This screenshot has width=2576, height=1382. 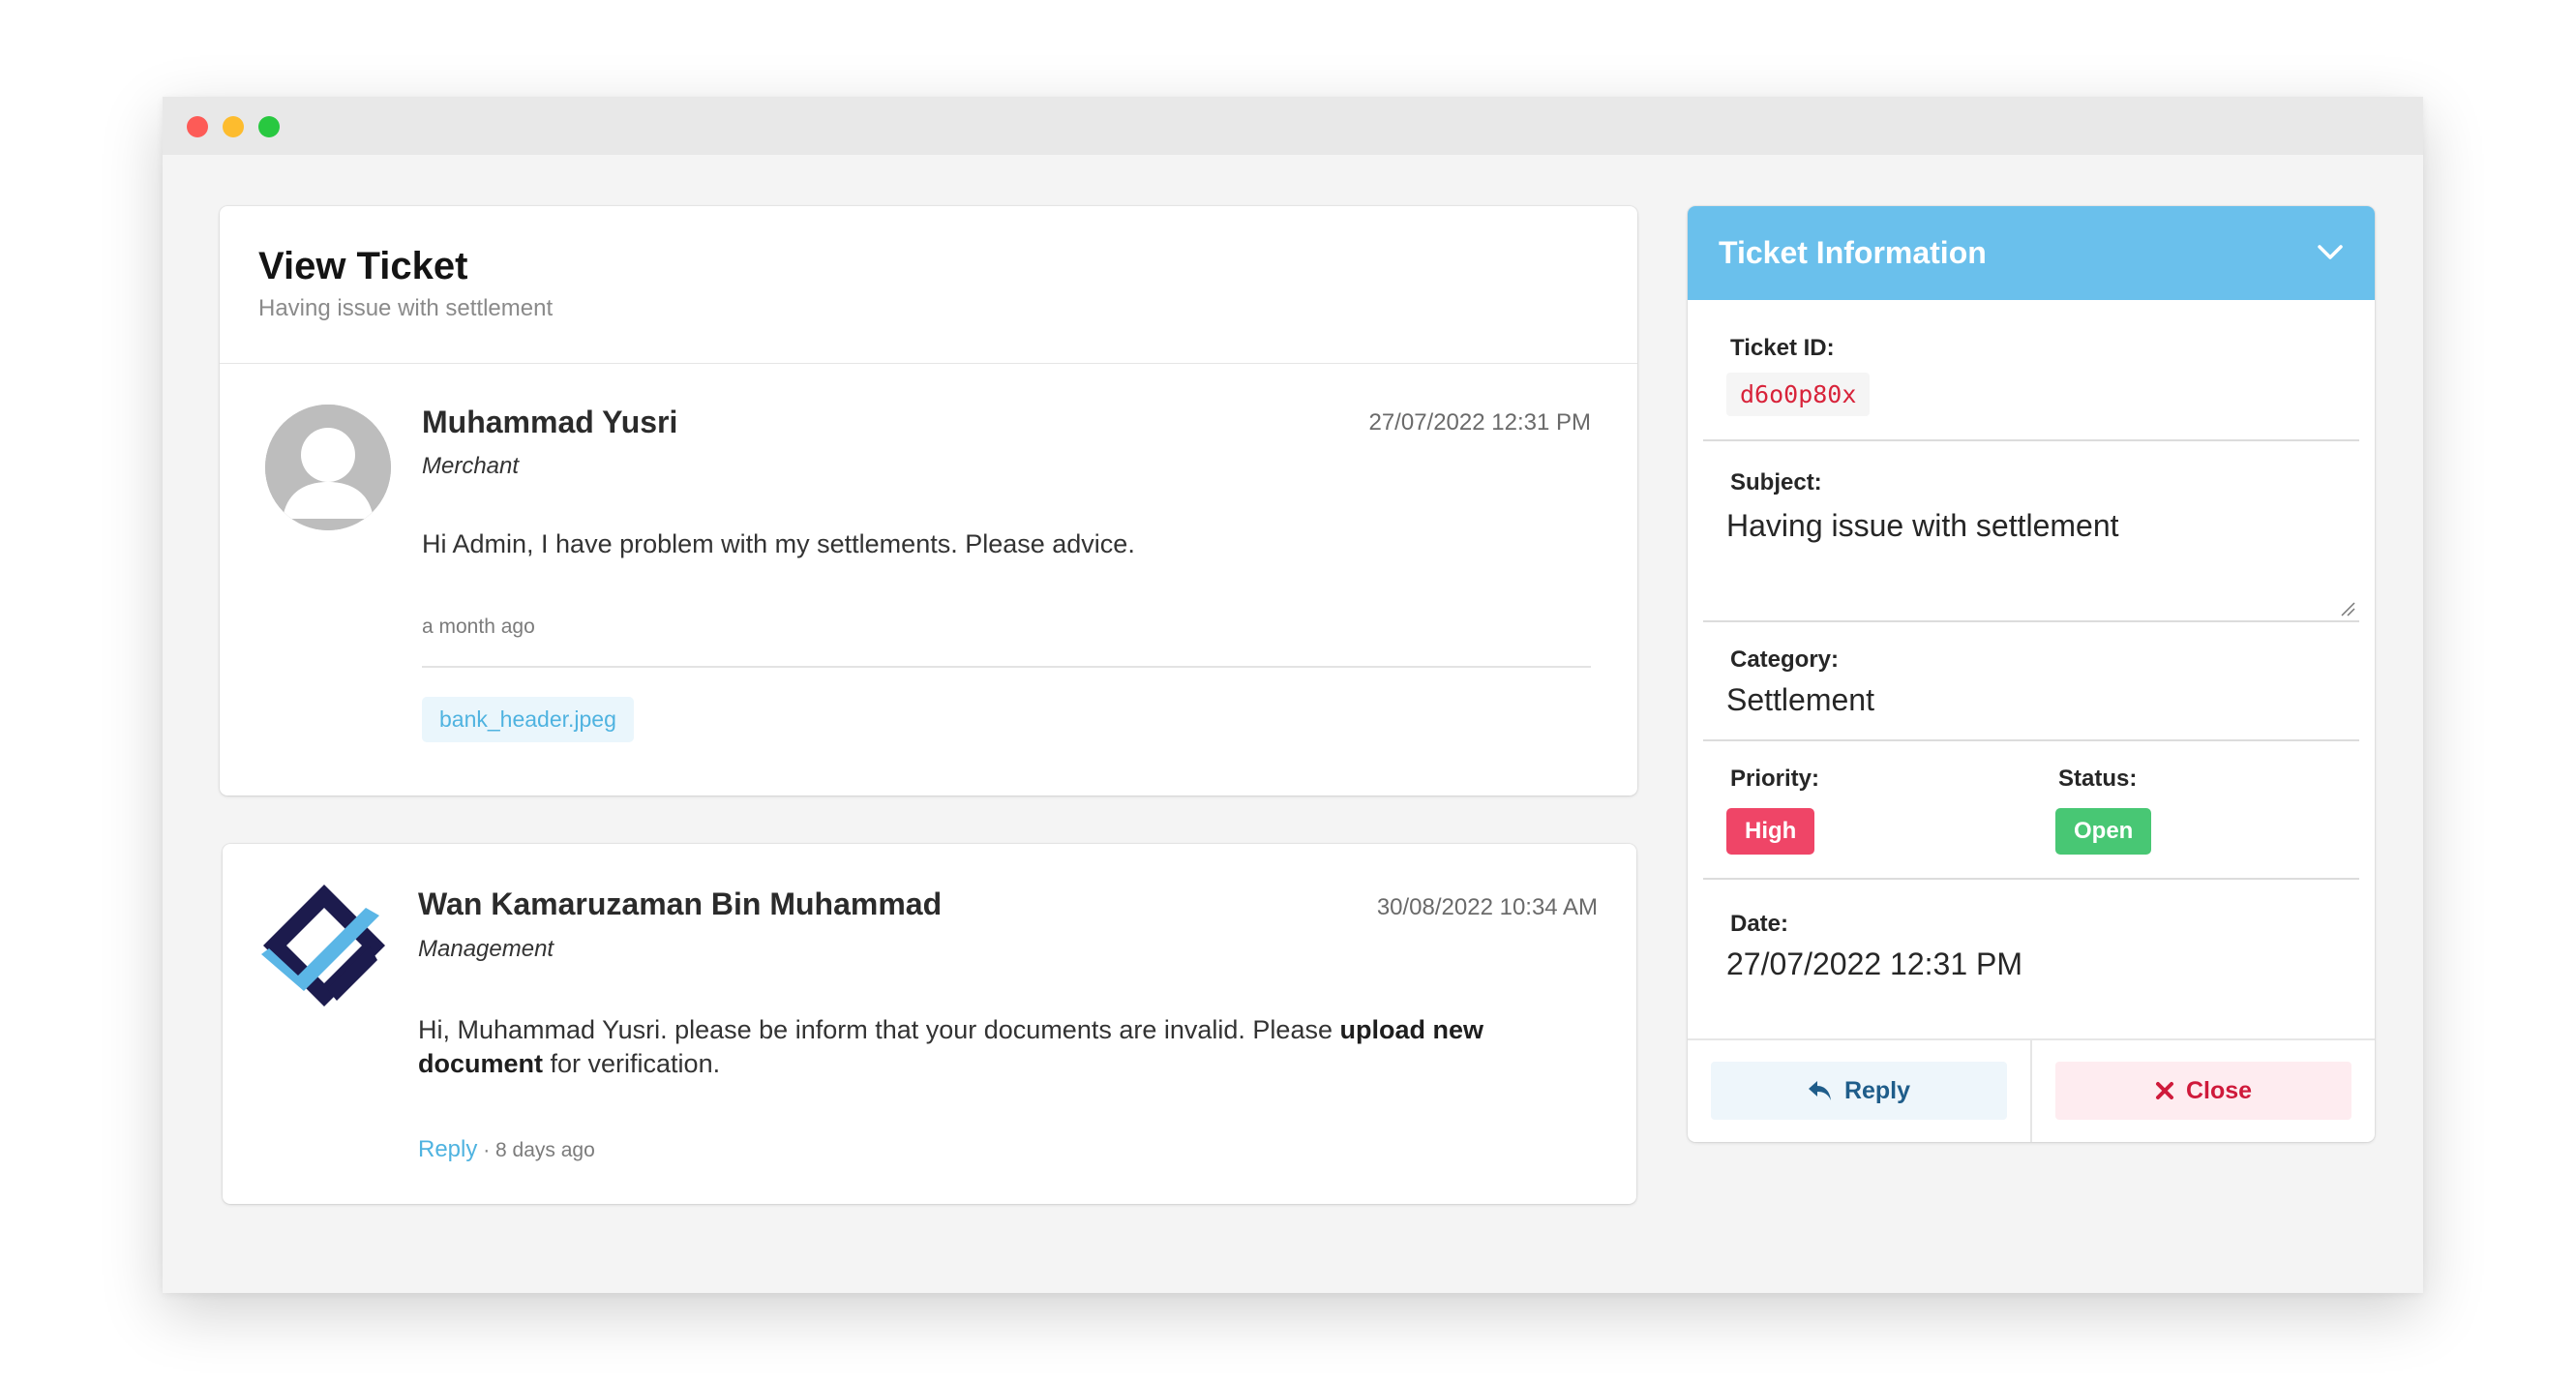 I want to click on message-date: 30/08/2022 10:34 AM, so click(x=1487, y=907).